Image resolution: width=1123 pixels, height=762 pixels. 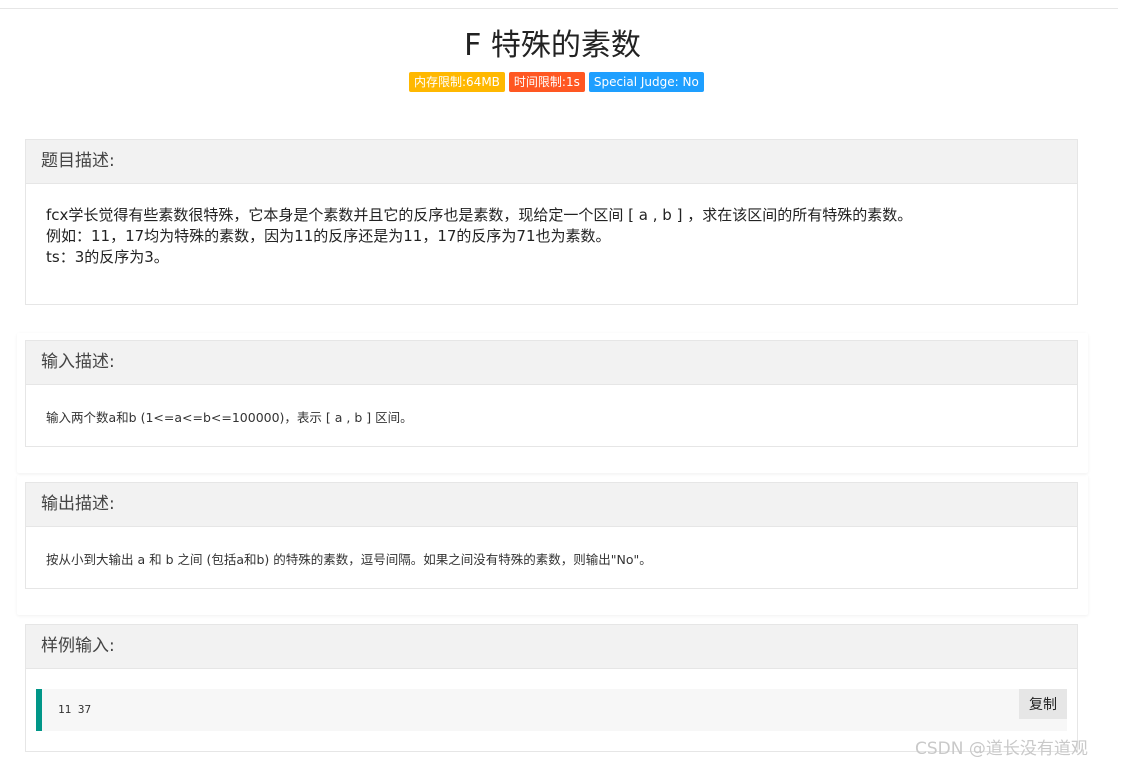 I want to click on memory-limit-badge: 内存限制:64MB, so click(x=457, y=82).